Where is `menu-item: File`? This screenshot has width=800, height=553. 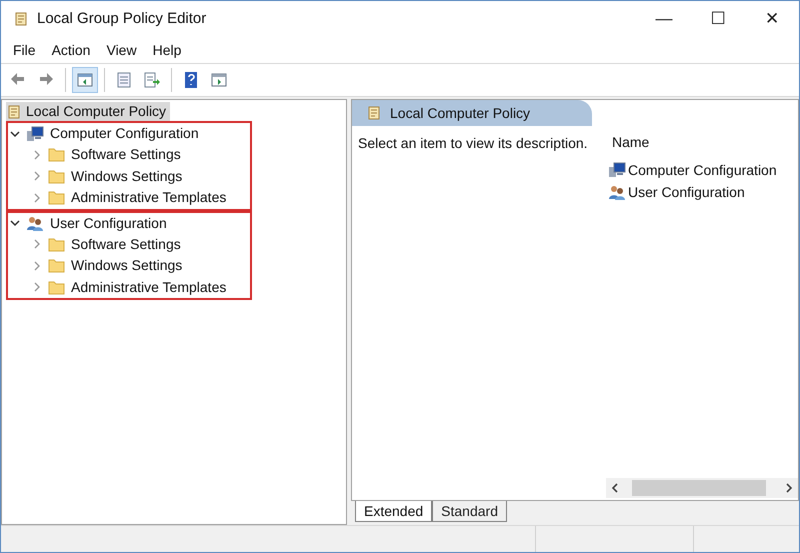
menu-item: File is located at coordinates (24, 50).